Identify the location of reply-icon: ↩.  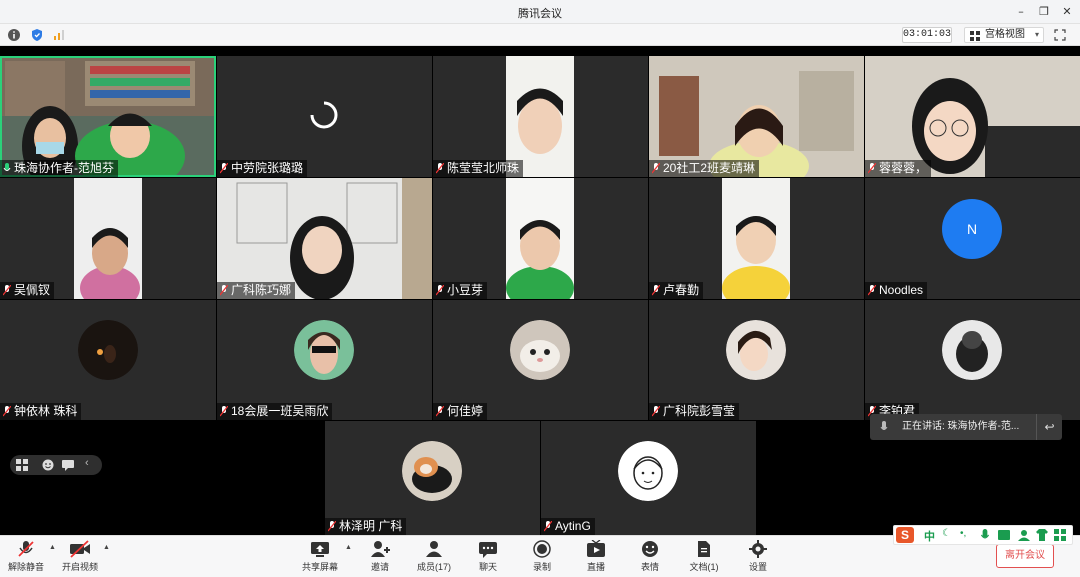
(1049, 427).